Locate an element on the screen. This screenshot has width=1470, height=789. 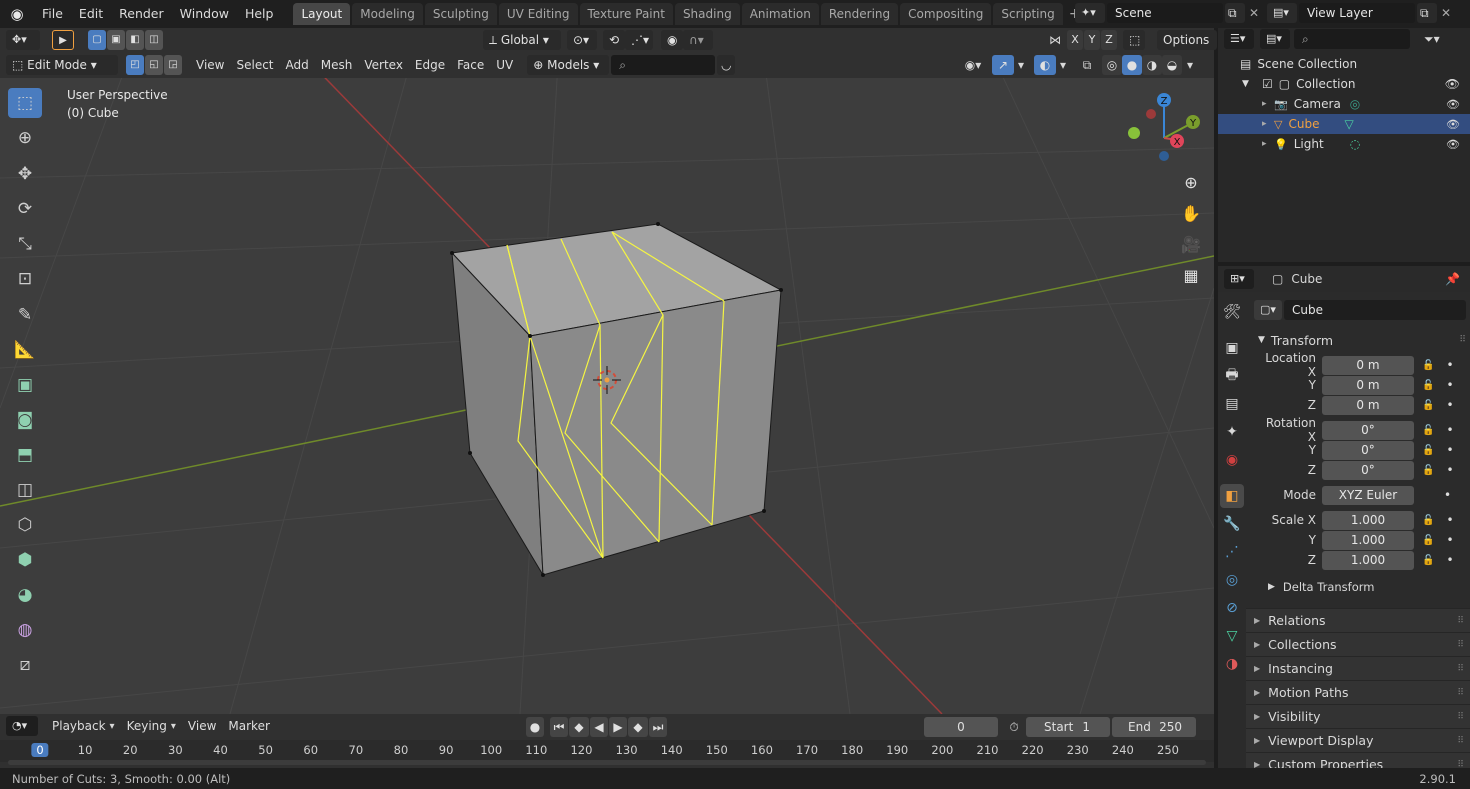
panel-motion-paths: ▶ Motion Paths ⠿ is located at coordinates (1358, 692).